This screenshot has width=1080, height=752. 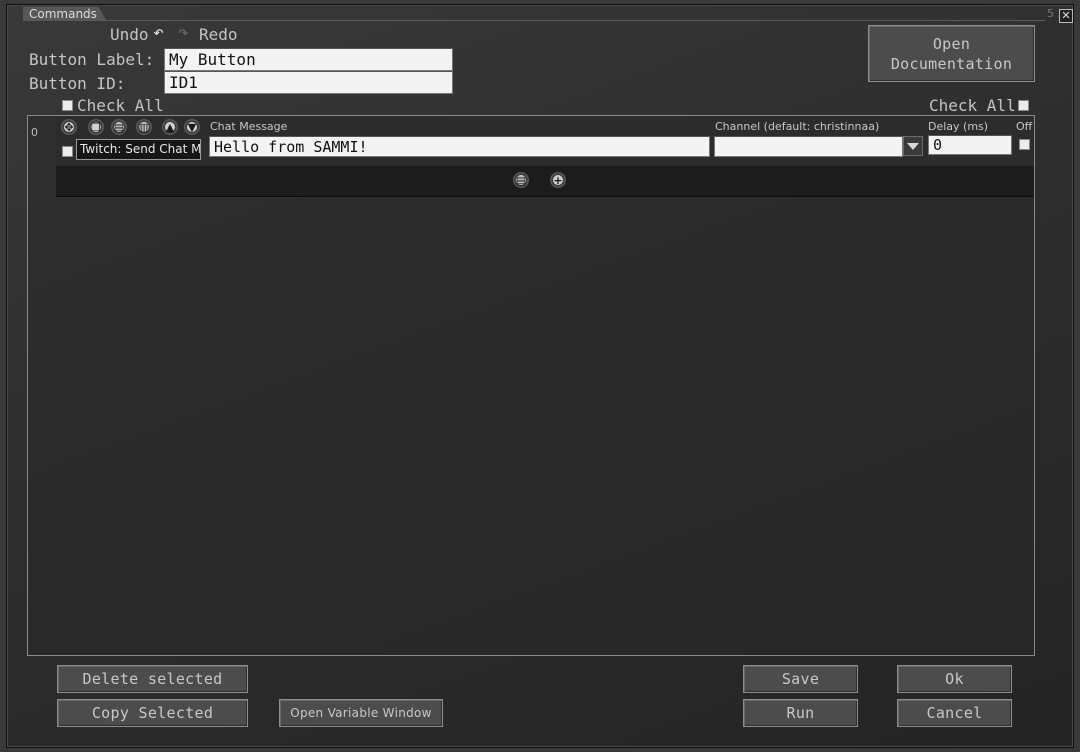 I want to click on check-all-right-checkbox, so click(x=1023, y=105).